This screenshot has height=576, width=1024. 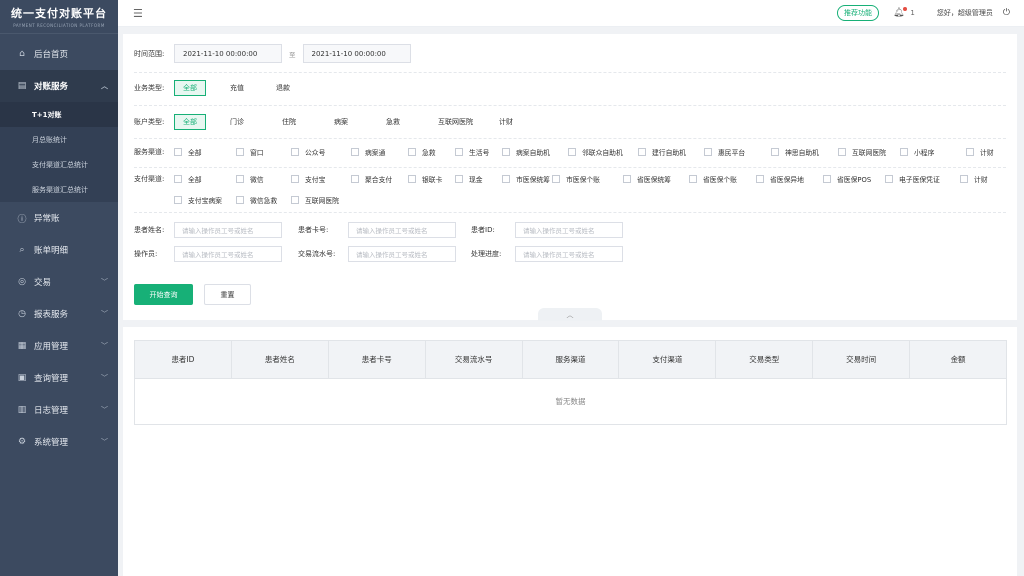 What do you see at coordinates (402, 254) in the screenshot?
I see `serial-input: 请输入操作员工号或姓名` at bounding box center [402, 254].